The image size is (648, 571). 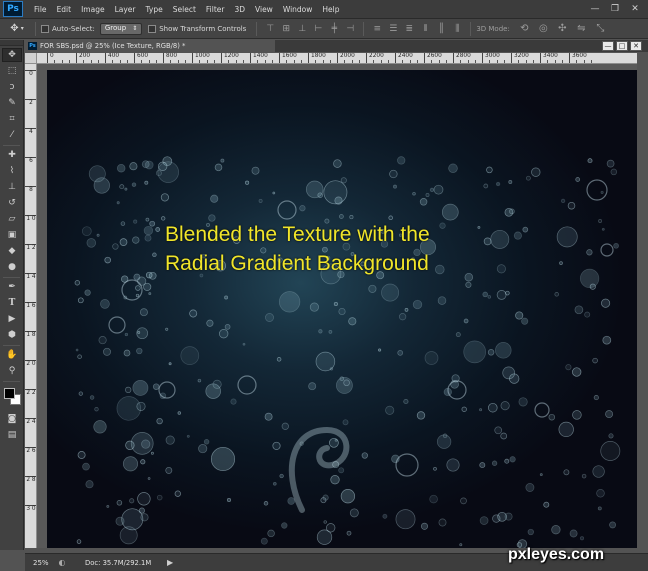 I want to click on hand-tool-icon: ✋, so click(x=12, y=355).